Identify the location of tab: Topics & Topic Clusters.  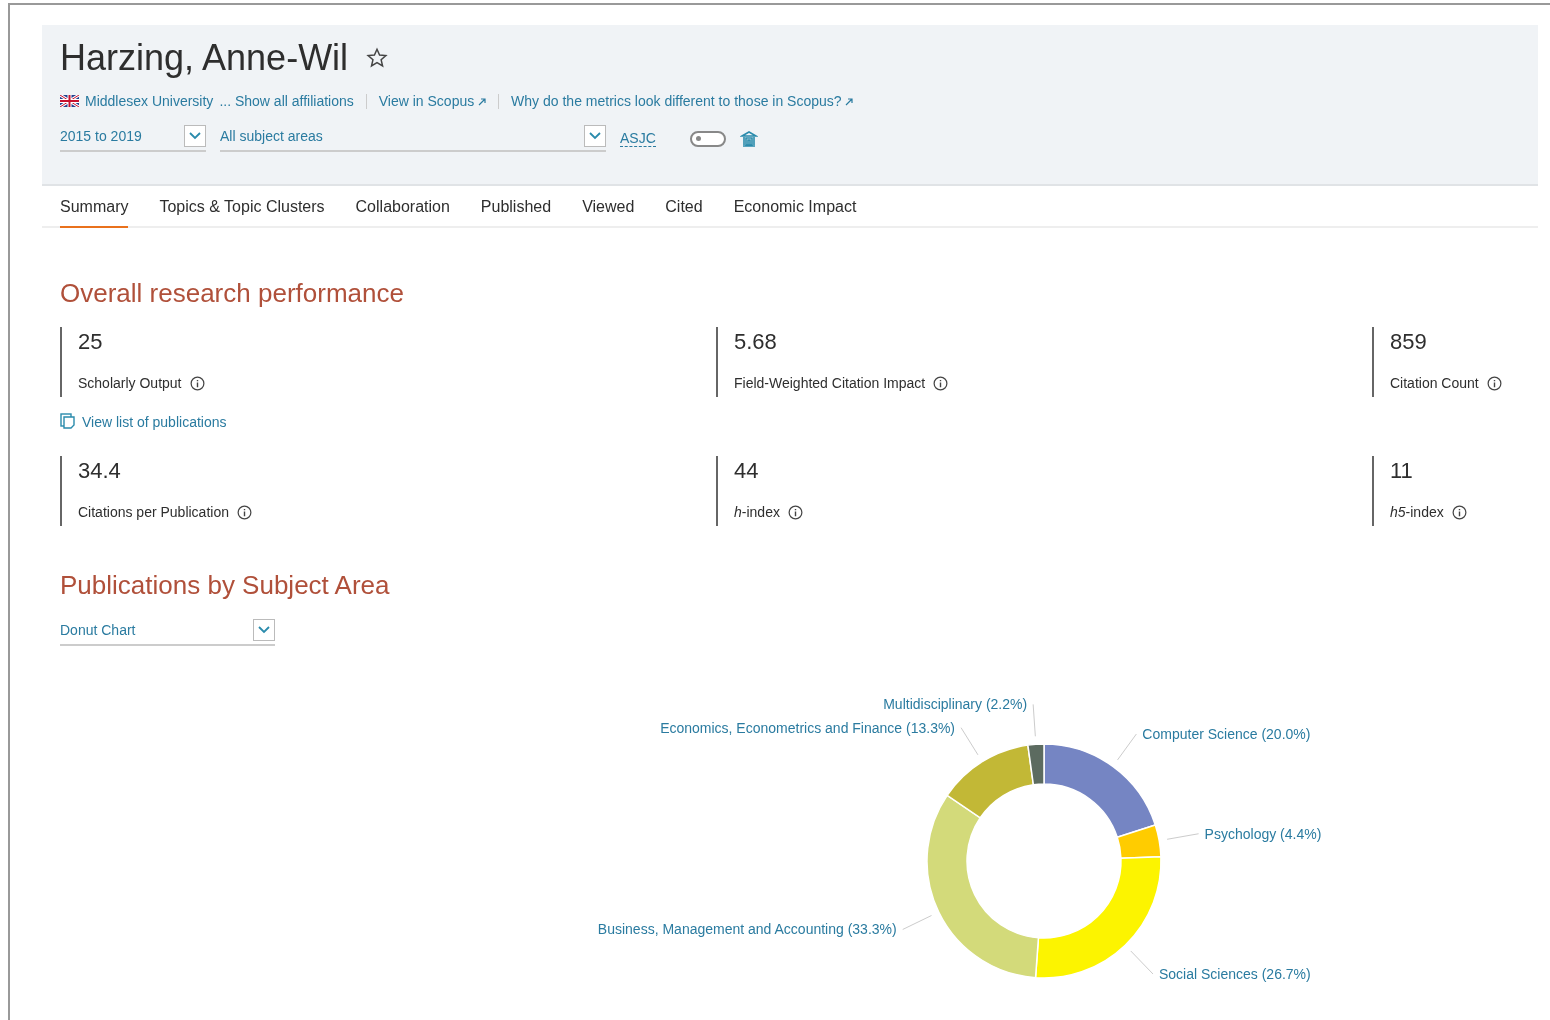
(242, 207).